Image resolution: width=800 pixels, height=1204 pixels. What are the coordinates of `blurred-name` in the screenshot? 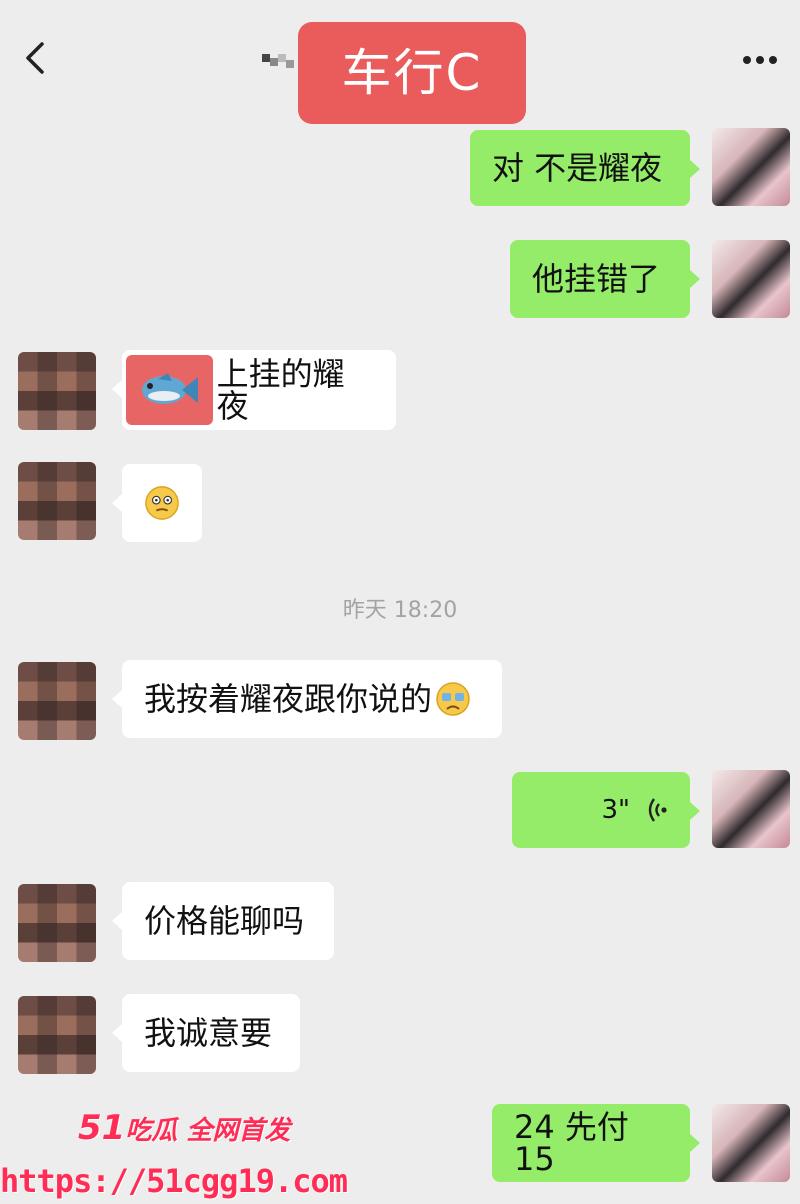 It's located at (278, 61).